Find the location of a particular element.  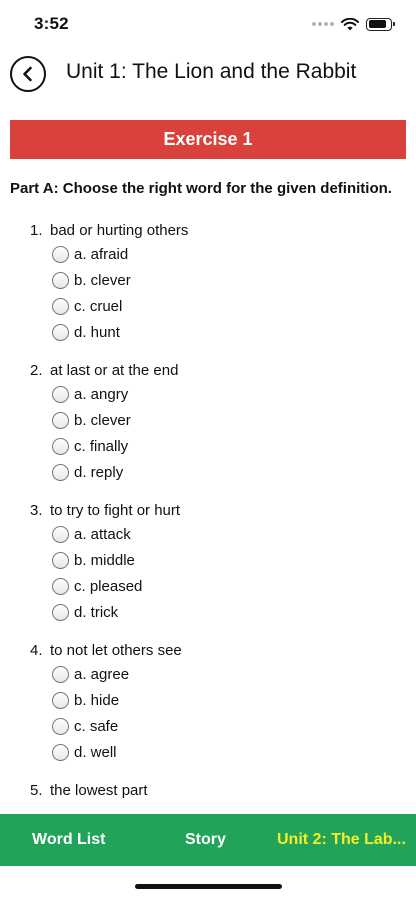

chevron-left-icon is located at coordinates (27, 74).